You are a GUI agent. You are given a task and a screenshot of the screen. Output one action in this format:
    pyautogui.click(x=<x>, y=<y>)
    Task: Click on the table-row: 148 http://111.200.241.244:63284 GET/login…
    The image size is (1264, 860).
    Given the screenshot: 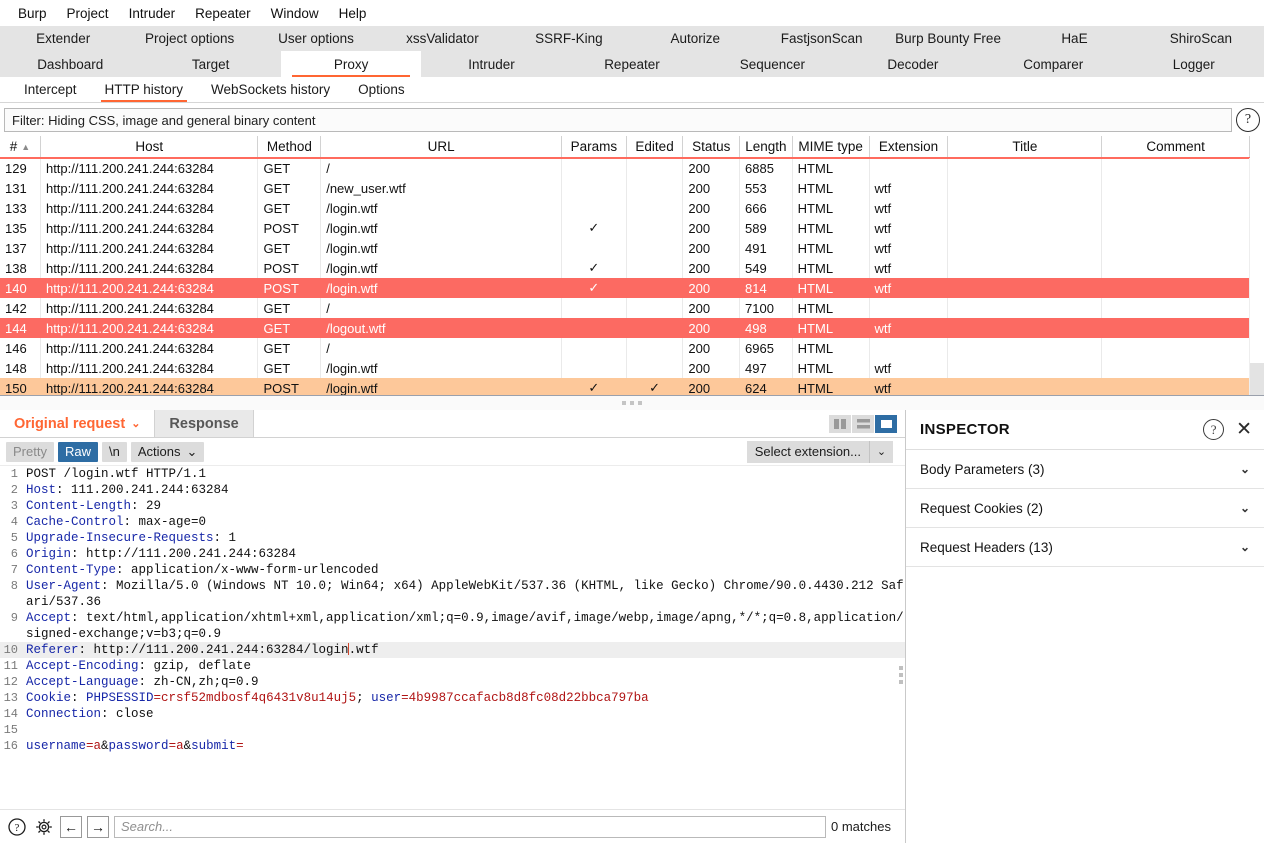 What is the action you would take?
    pyautogui.click(x=625, y=368)
    